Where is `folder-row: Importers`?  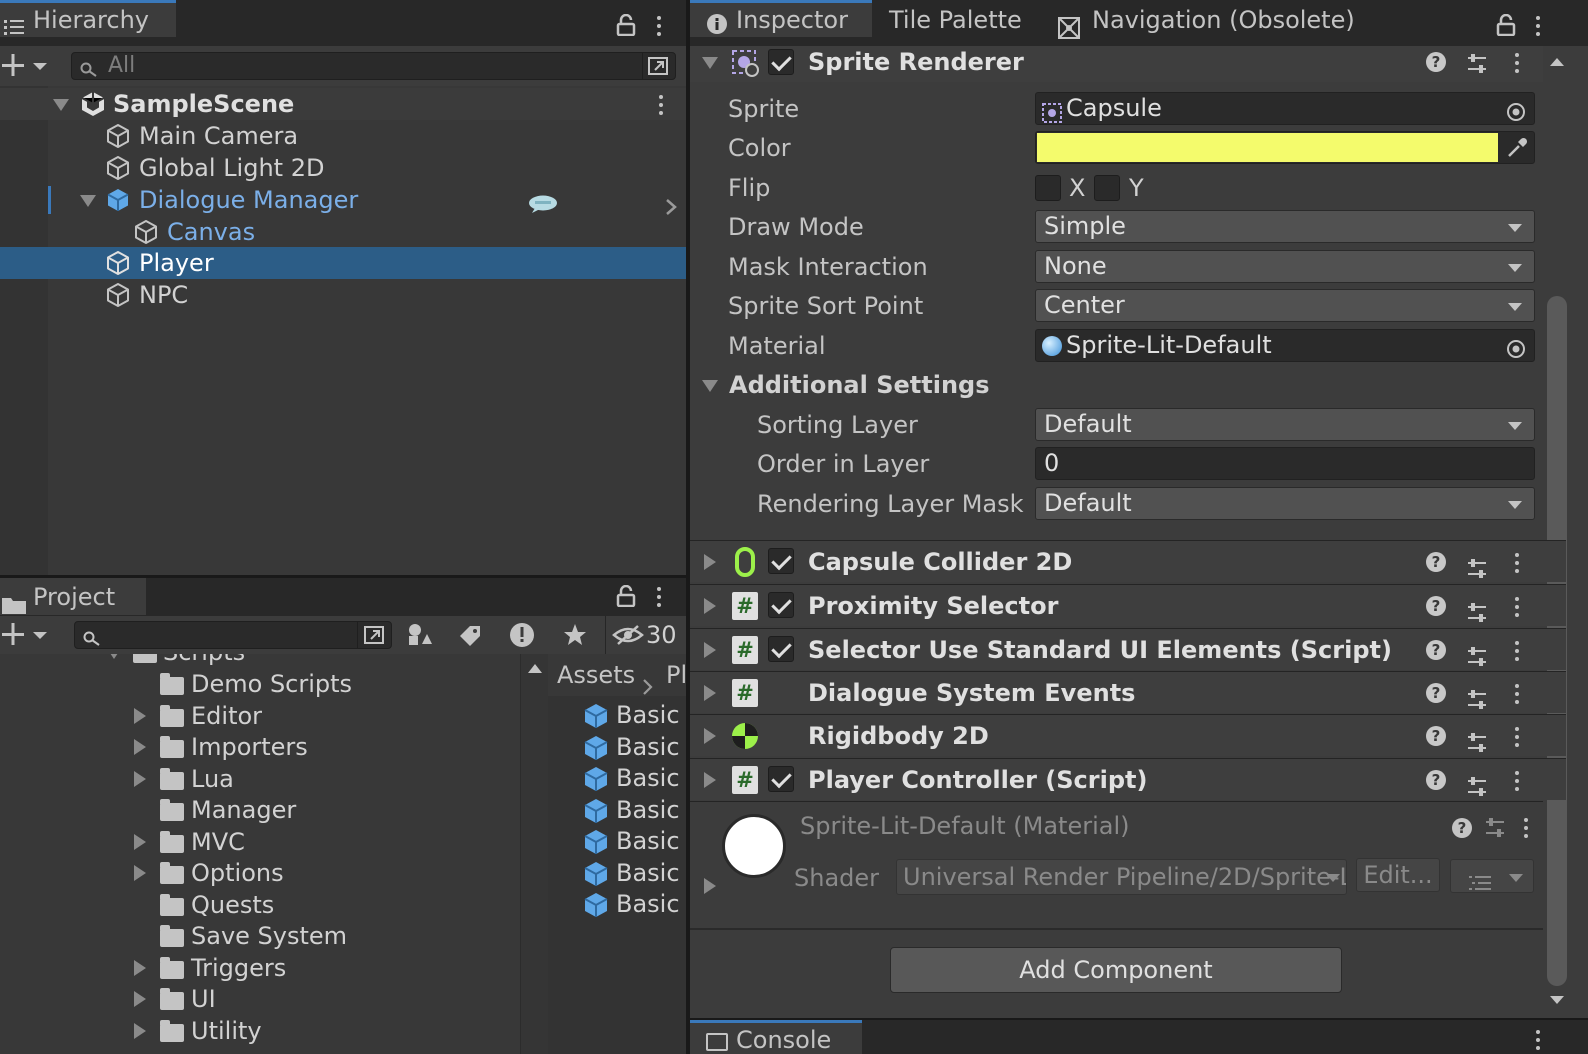
folder-row: Importers is located at coordinates (274, 747).